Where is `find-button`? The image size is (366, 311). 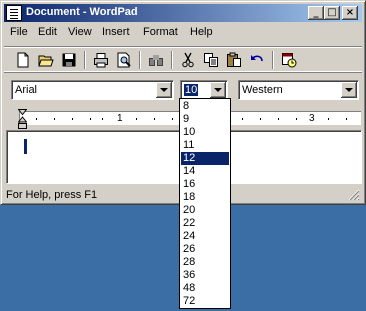 find-button is located at coordinates (156, 60).